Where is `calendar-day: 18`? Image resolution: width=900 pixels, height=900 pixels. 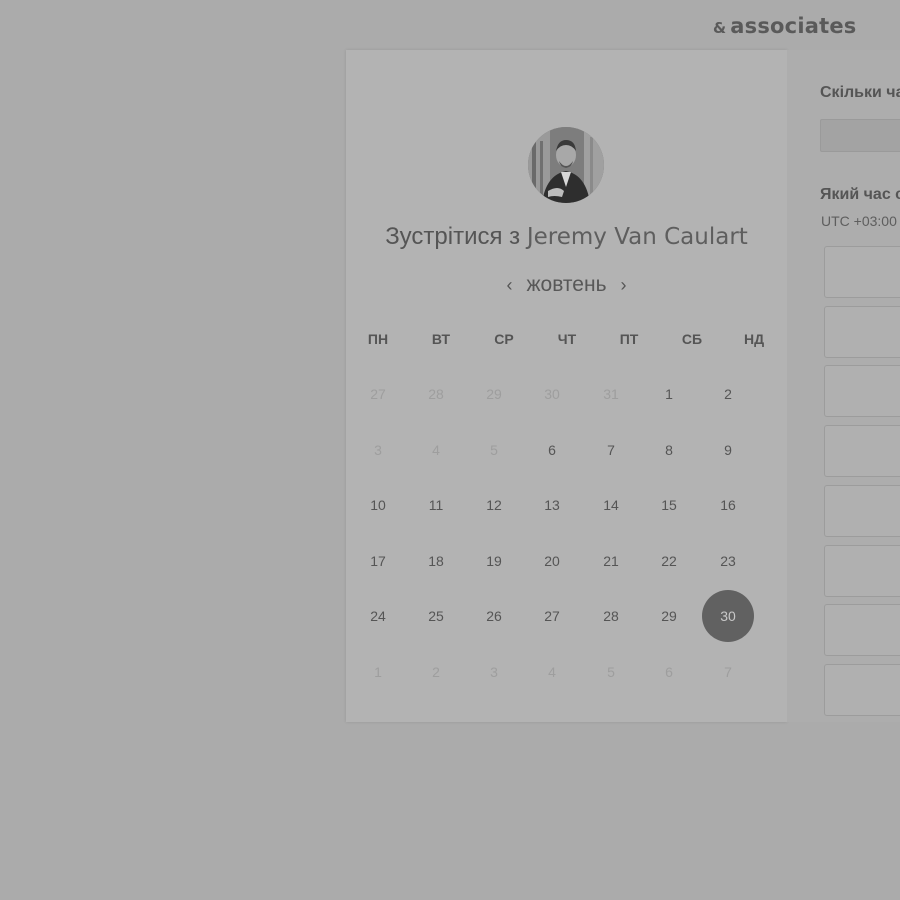
calendar-day: 18 is located at coordinates (436, 561).